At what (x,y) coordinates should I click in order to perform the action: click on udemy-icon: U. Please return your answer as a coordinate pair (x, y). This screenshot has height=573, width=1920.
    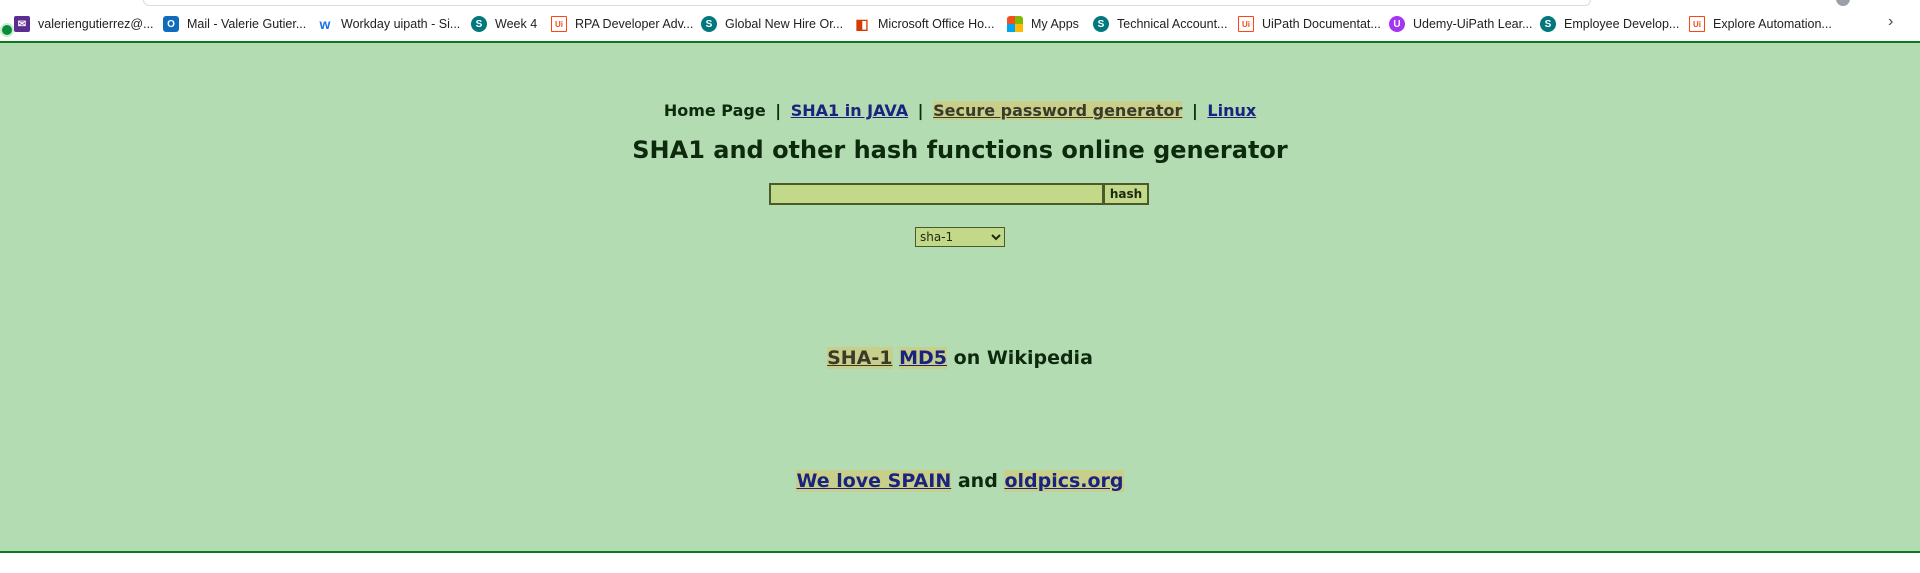
    Looking at the image, I should click on (1397, 24).